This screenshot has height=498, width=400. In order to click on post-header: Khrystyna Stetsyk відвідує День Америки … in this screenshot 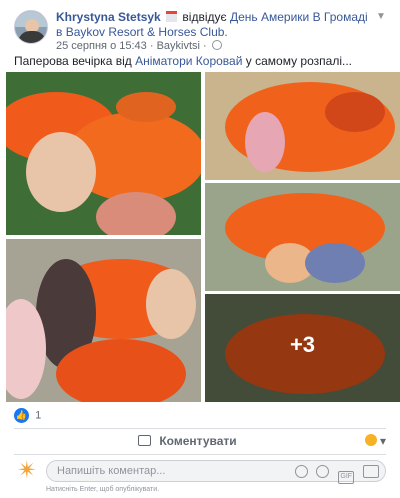, I will do `click(200, 31)`.